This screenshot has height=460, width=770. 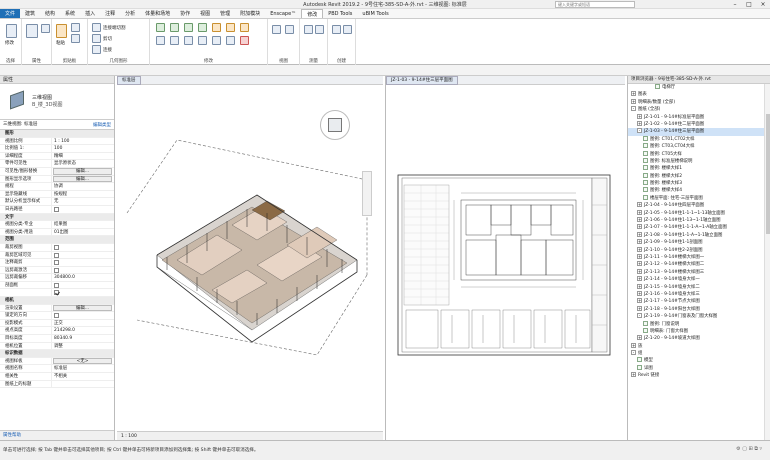 I want to click on browser-item: + Revit 链接, so click(x=699, y=375).